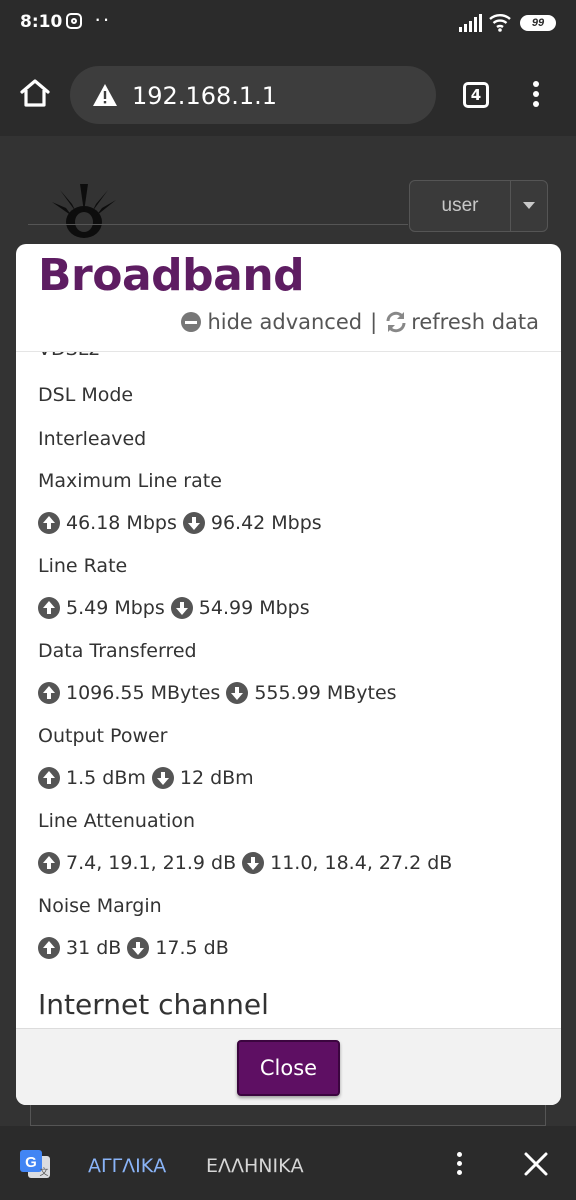 This screenshot has width=576, height=1200. I want to click on close-button: Close, so click(288, 1068).